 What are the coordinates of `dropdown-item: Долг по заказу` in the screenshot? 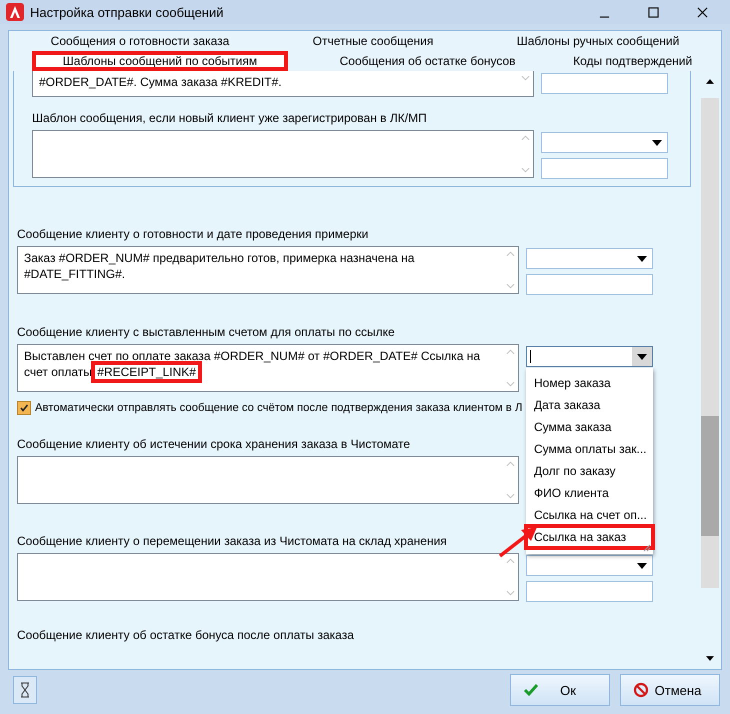 It's located at (589, 471).